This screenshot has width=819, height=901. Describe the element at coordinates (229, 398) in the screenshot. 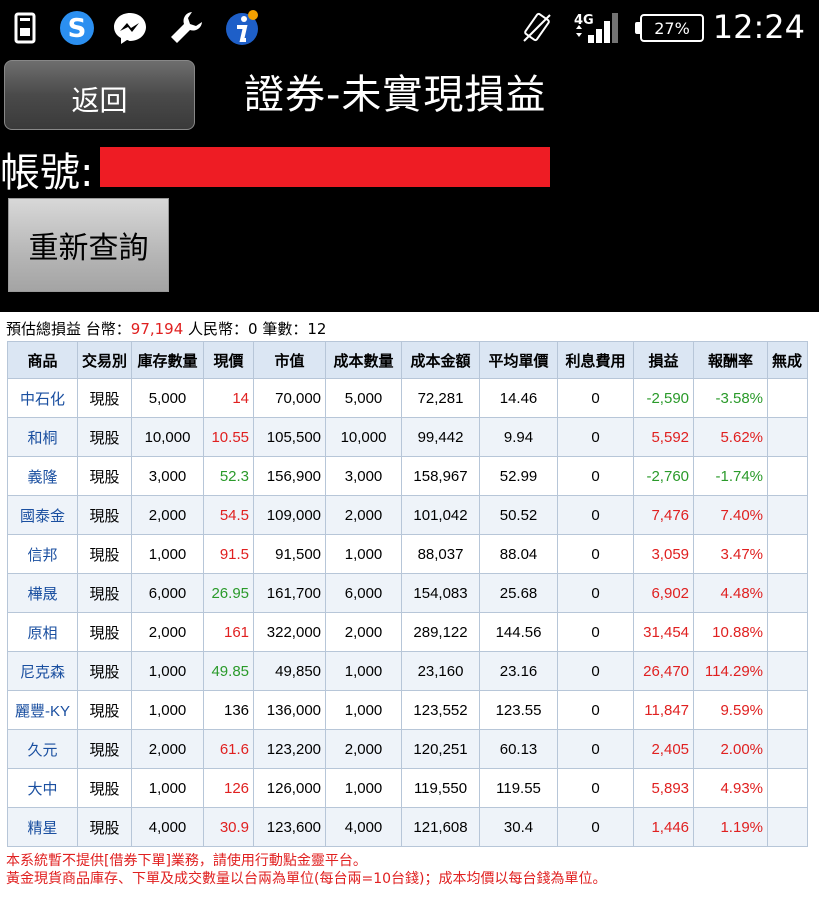

I see `cell-price: 14` at that location.